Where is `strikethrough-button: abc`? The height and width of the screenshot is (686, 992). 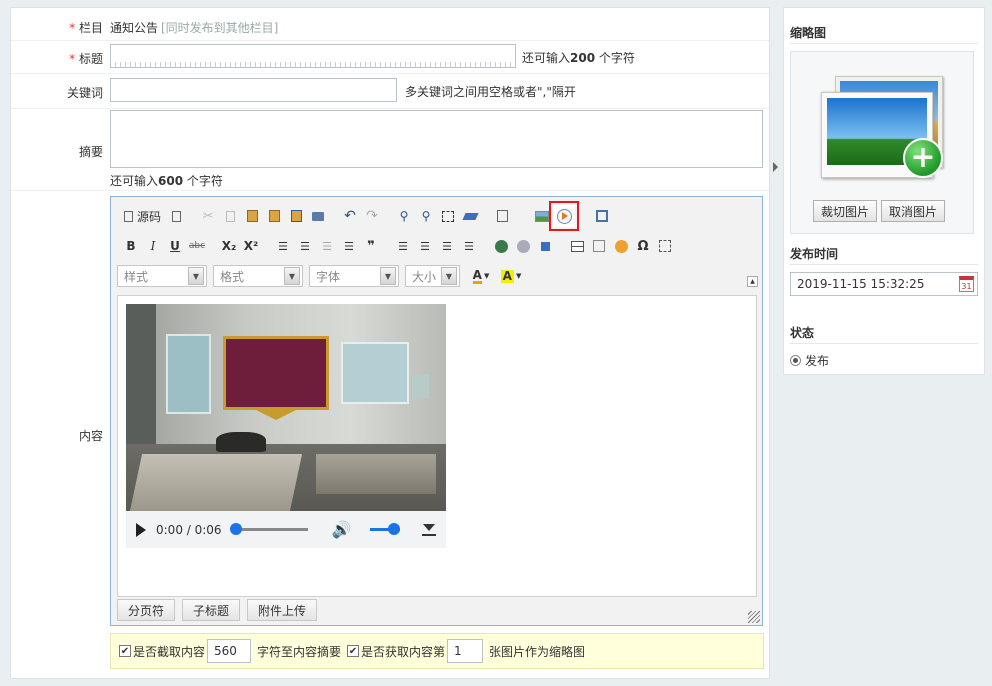
strikethrough-button: abc is located at coordinates (197, 246).